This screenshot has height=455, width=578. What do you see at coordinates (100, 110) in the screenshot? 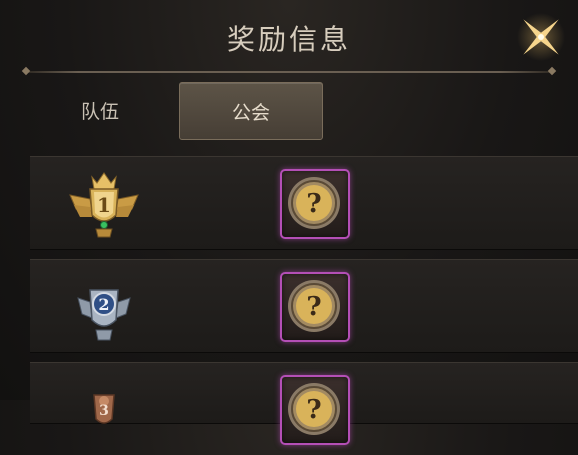
I see `tab-team: 队伍` at bounding box center [100, 110].